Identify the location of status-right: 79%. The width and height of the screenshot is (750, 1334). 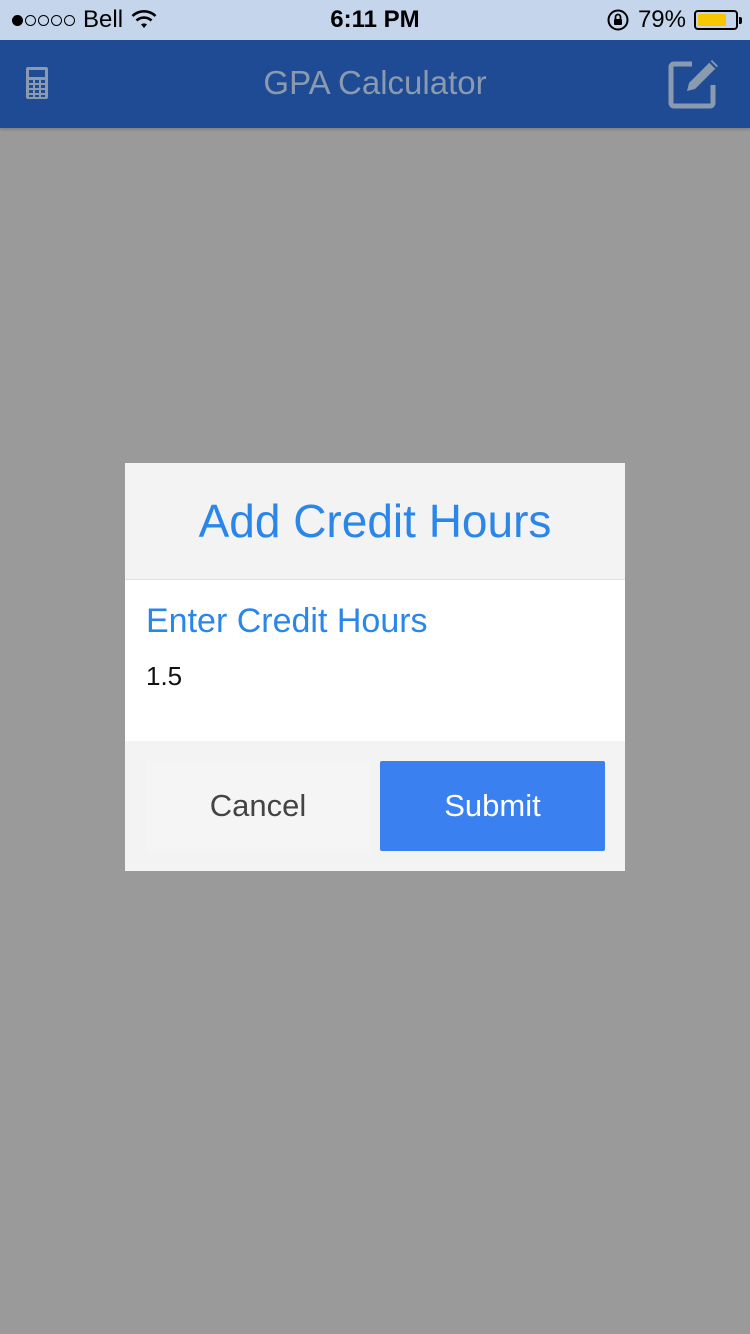
(674, 20).